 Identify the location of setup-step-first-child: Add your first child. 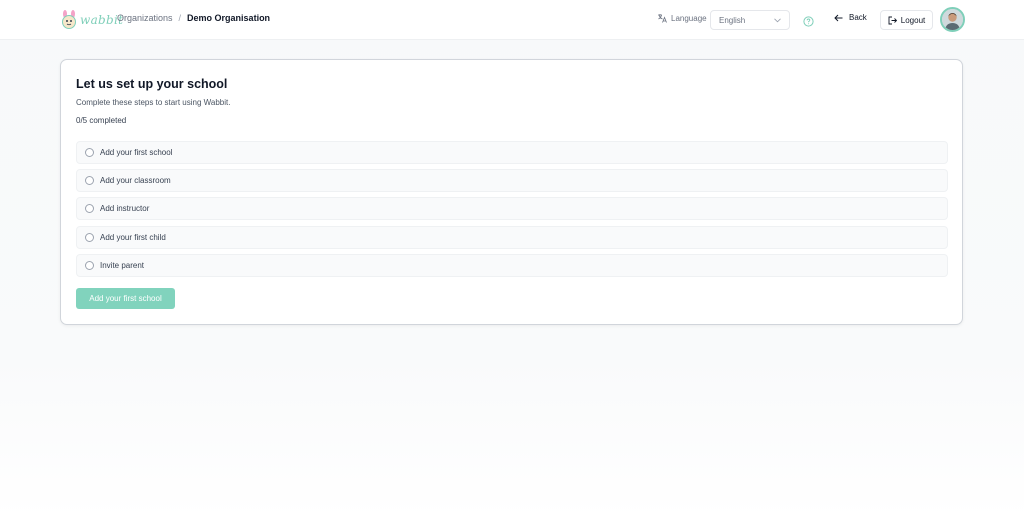
(512, 237).